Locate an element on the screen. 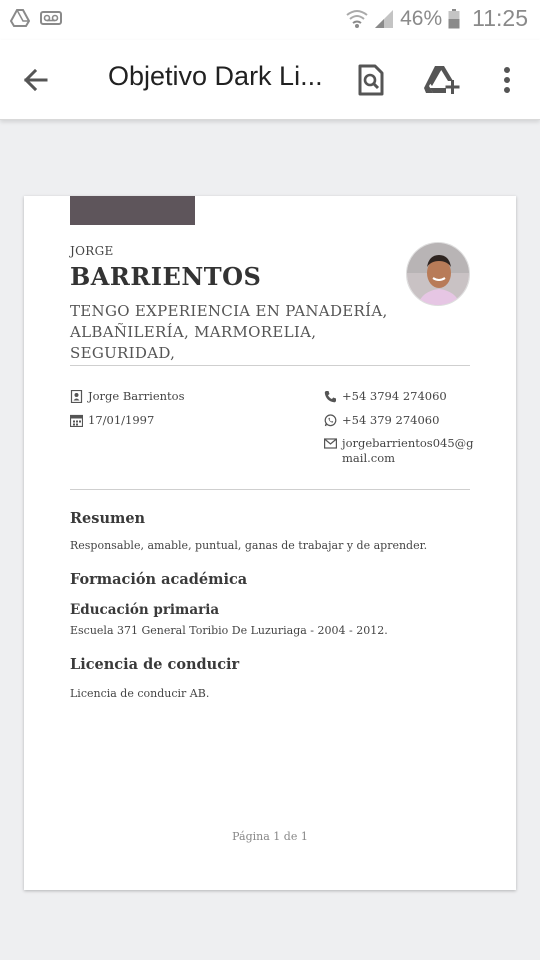 The width and height of the screenshot is (540, 960). birthdate-text: 17/01/1997 is located at coordinates (121, 420).